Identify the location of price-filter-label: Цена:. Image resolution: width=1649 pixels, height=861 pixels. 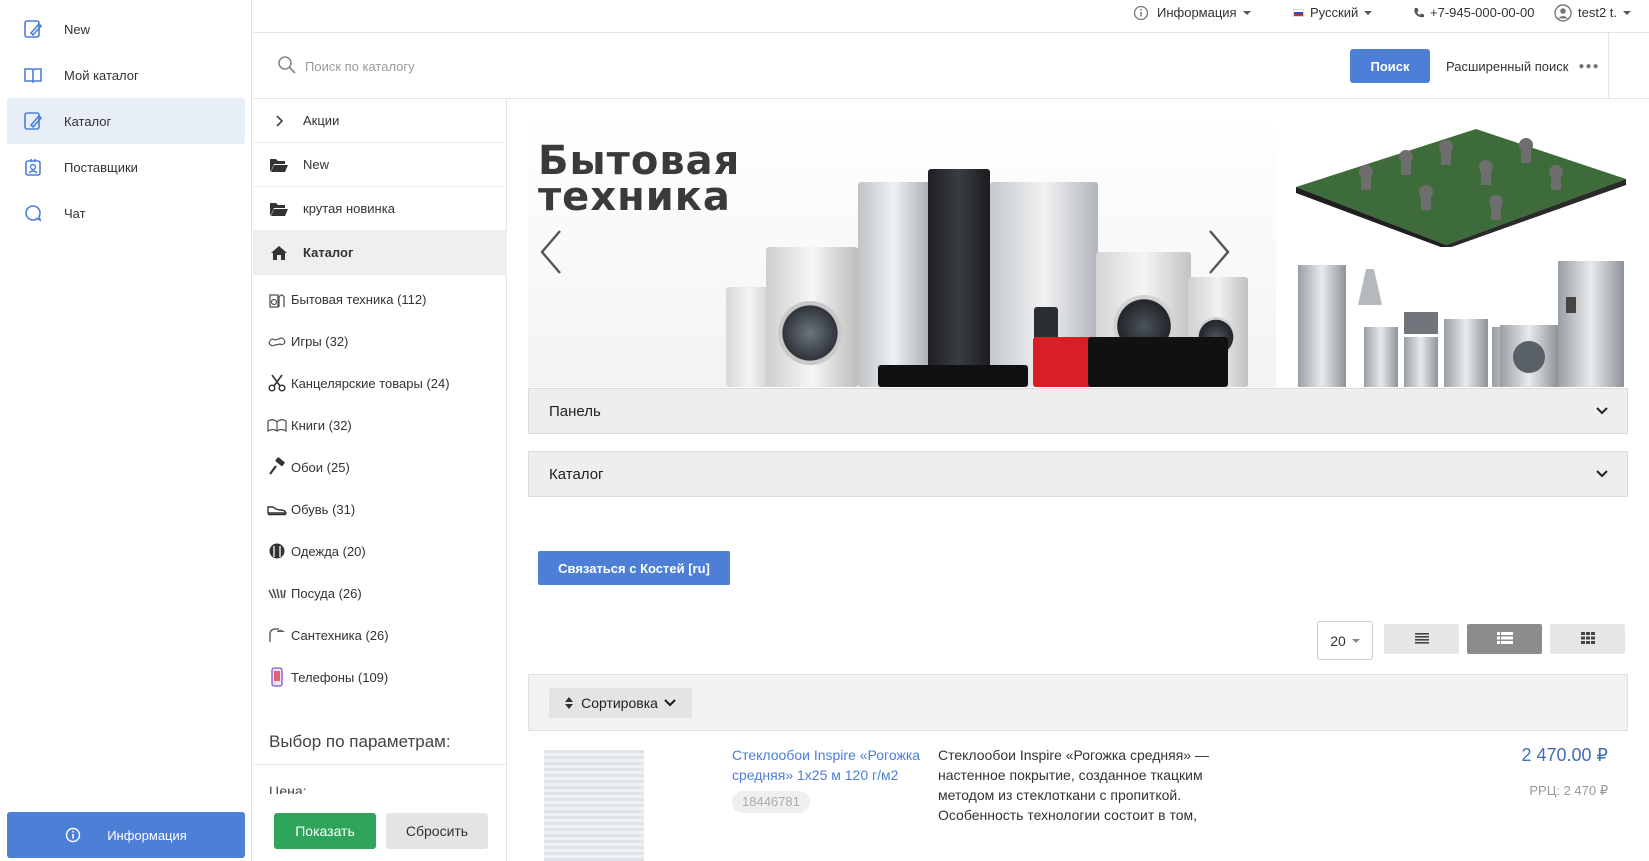
(288, 788).